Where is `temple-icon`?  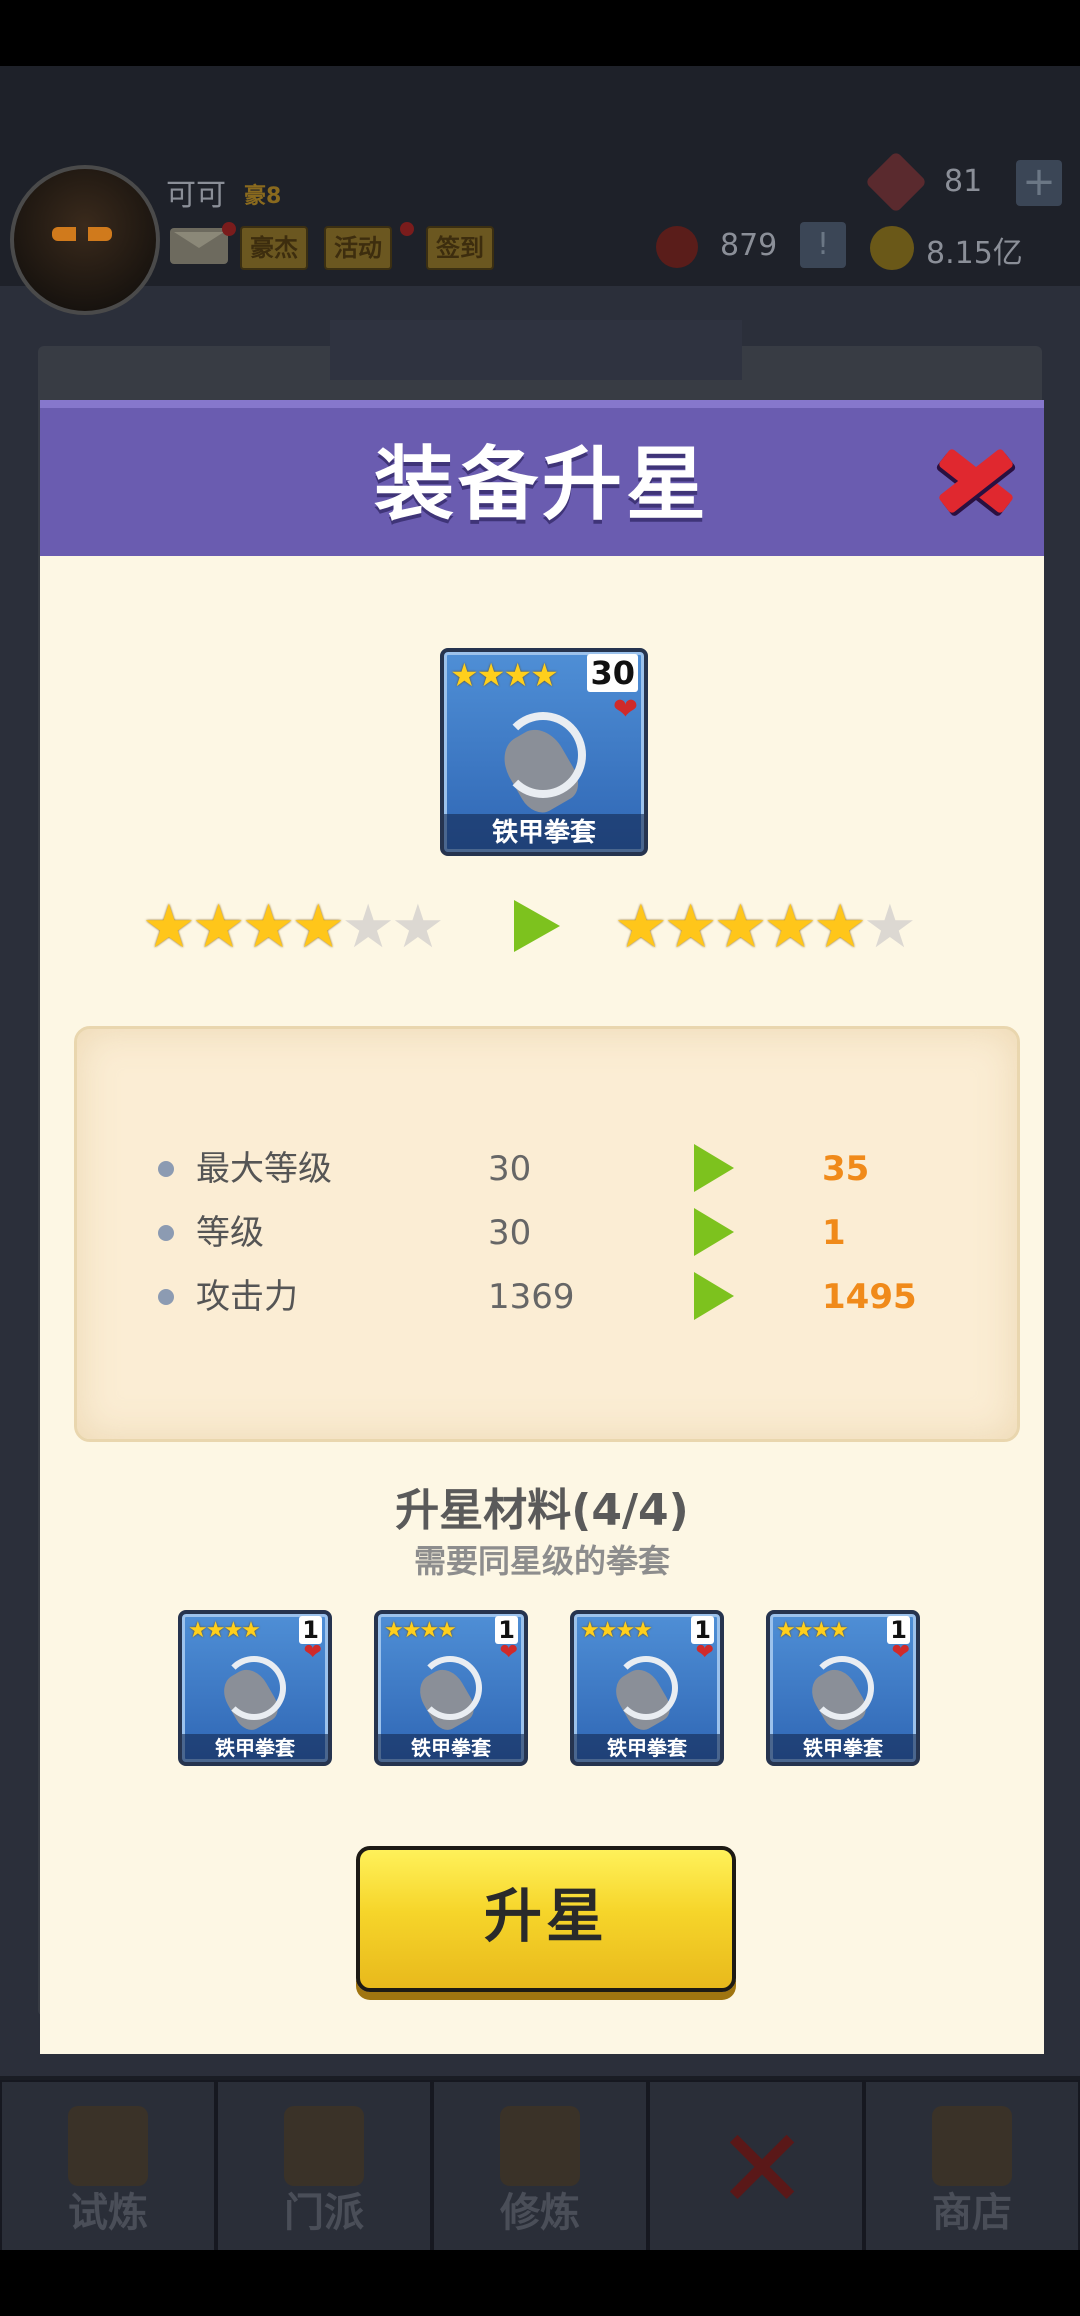
temple-icon is located at coordinates (324, 2146).